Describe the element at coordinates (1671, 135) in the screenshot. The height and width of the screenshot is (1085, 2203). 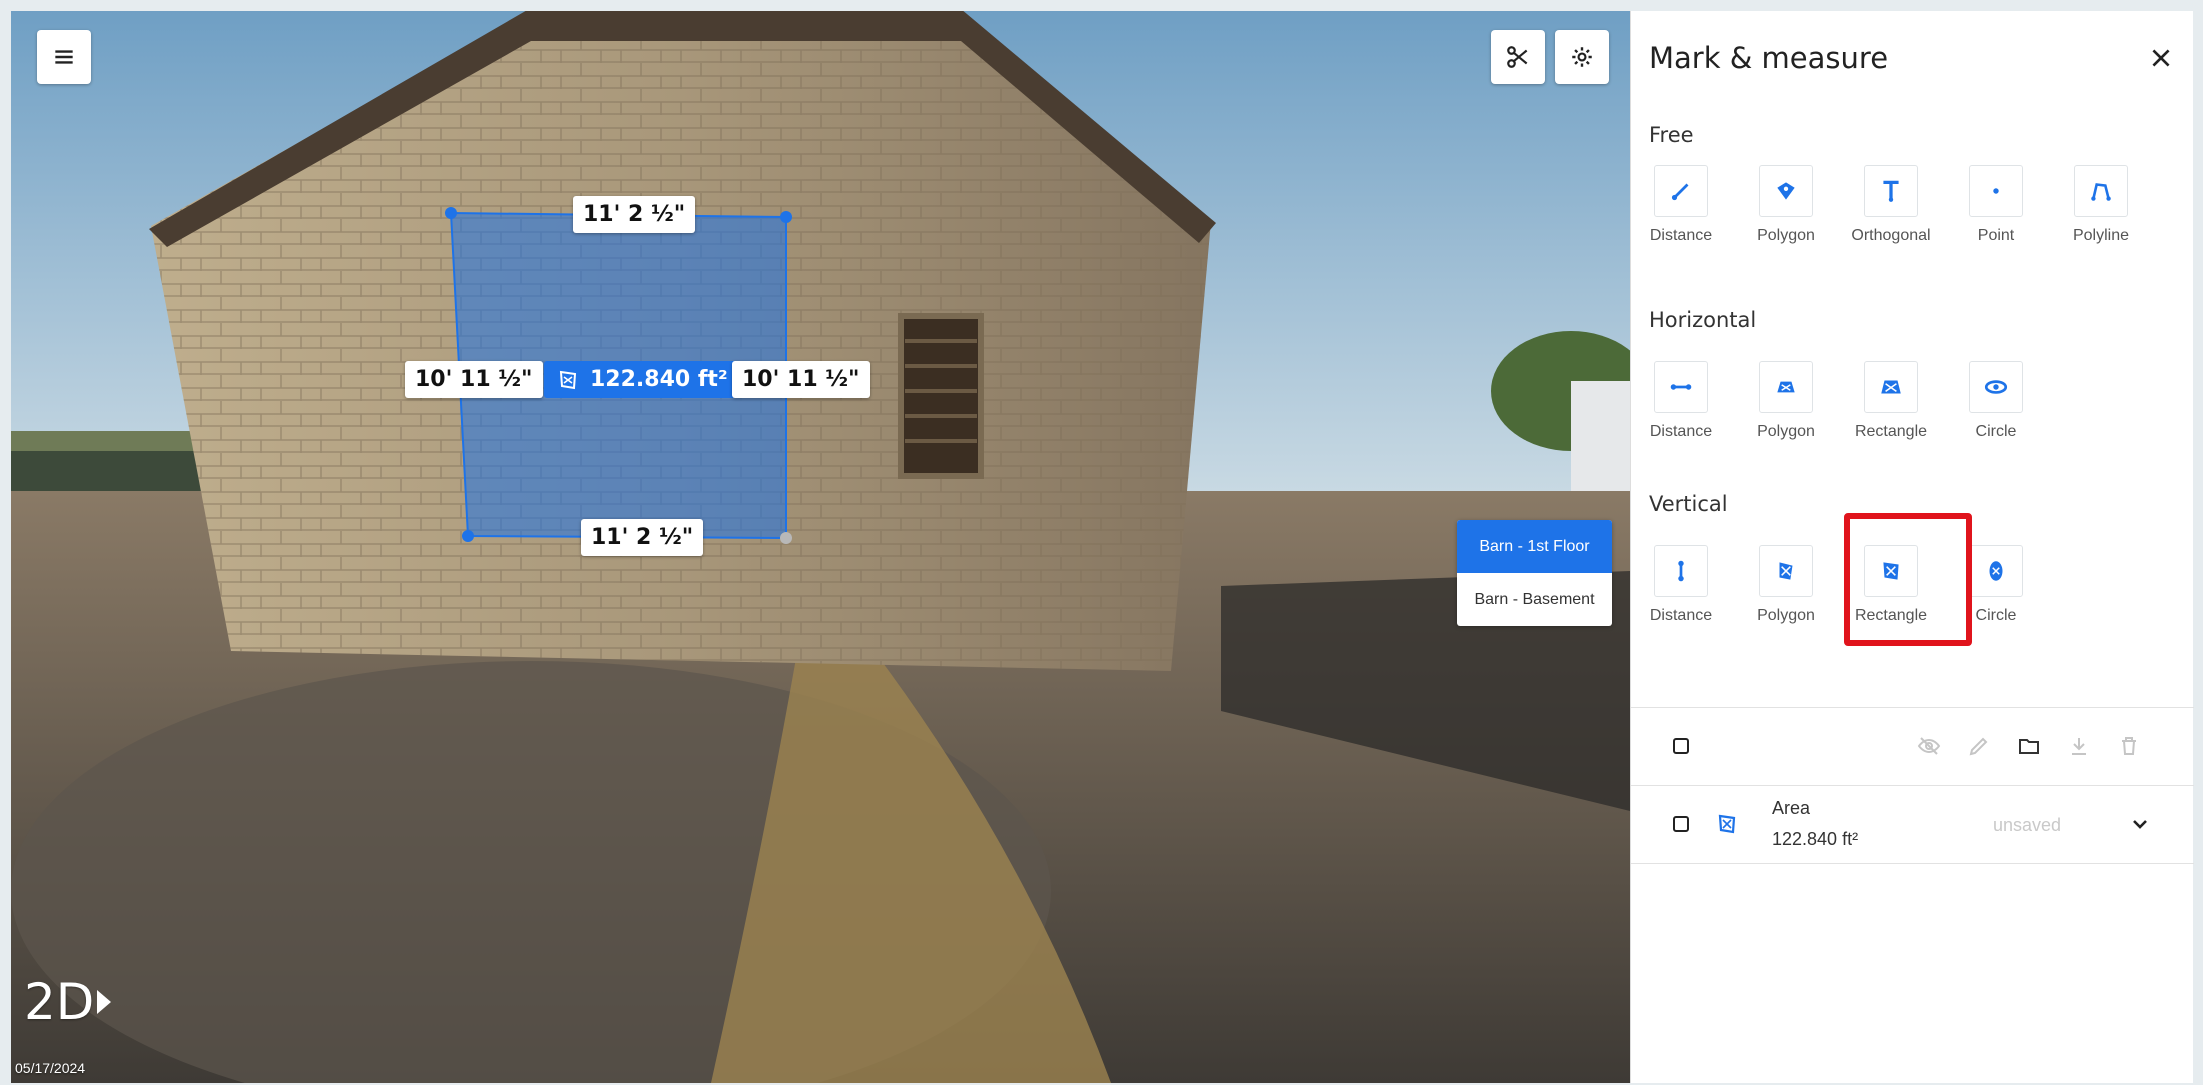
I see `section-title-free: Free` at that location.